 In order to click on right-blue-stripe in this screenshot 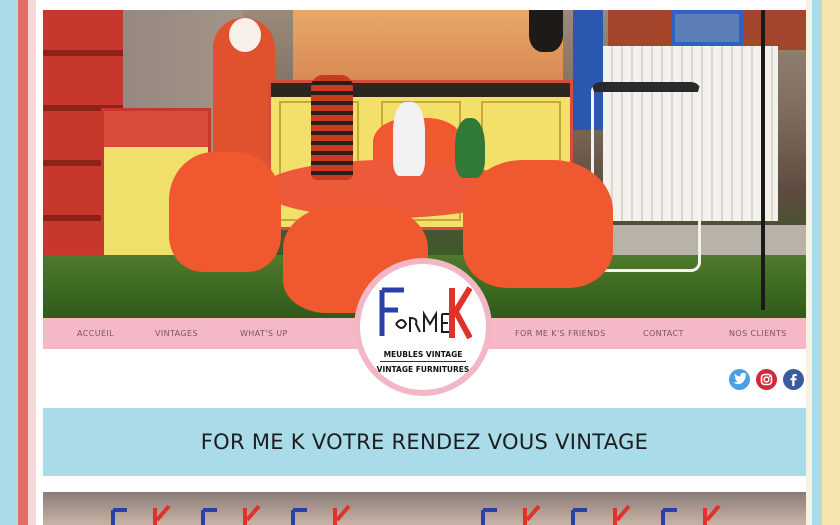, I will do `click(817, 262)`.